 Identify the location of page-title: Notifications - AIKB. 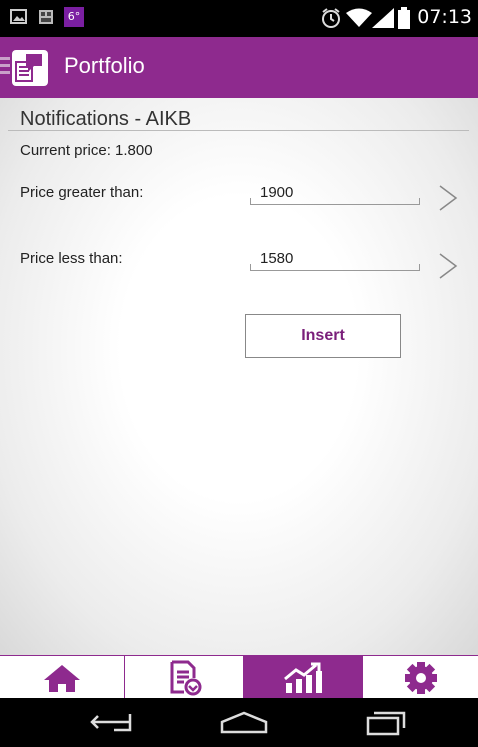
(106, 119).